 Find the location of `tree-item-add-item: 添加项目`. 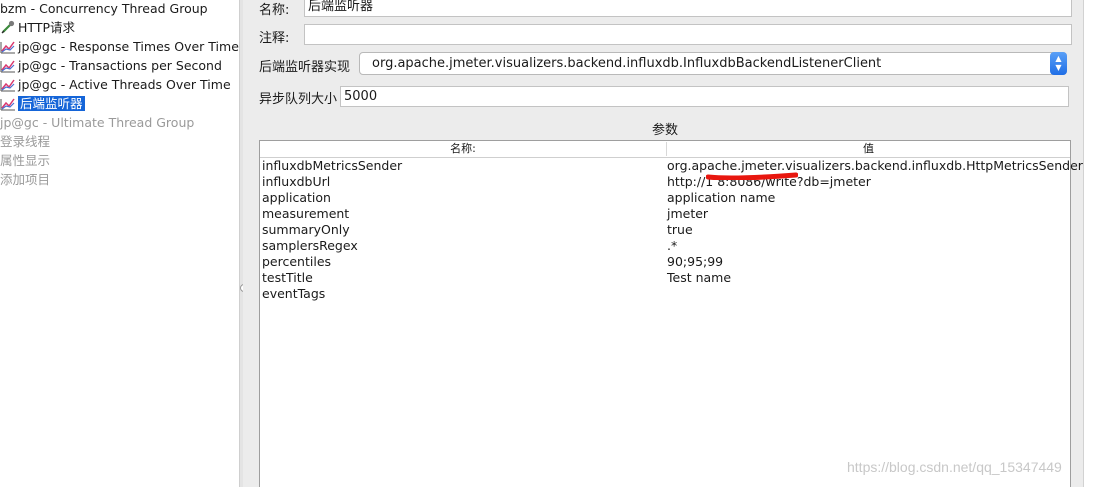

tree-item-add-item: 添加项目 is located at coordinates (25, 179).